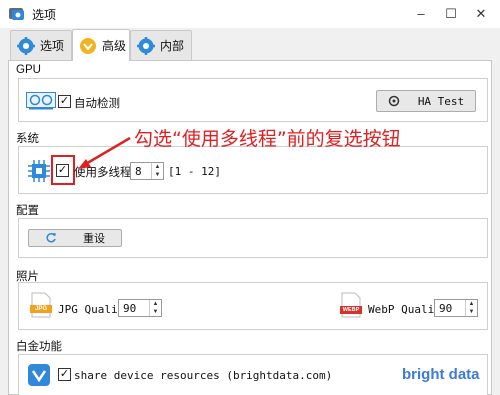 The image size is (500, 395). What do you see at coordinates (451, 14) in the screenshot?
I see `maximize-button: ☐` at bounding box center [451, 14].